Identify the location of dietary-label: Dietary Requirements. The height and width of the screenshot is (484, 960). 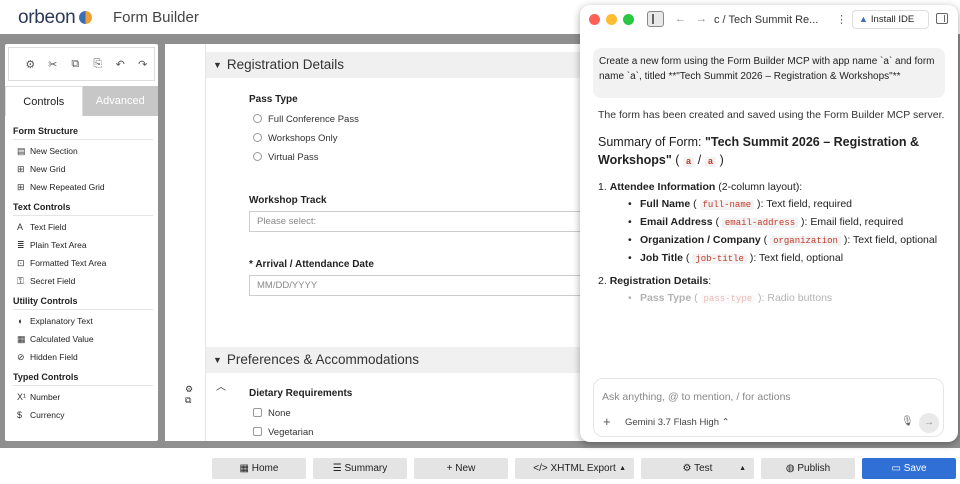
(301, 393).